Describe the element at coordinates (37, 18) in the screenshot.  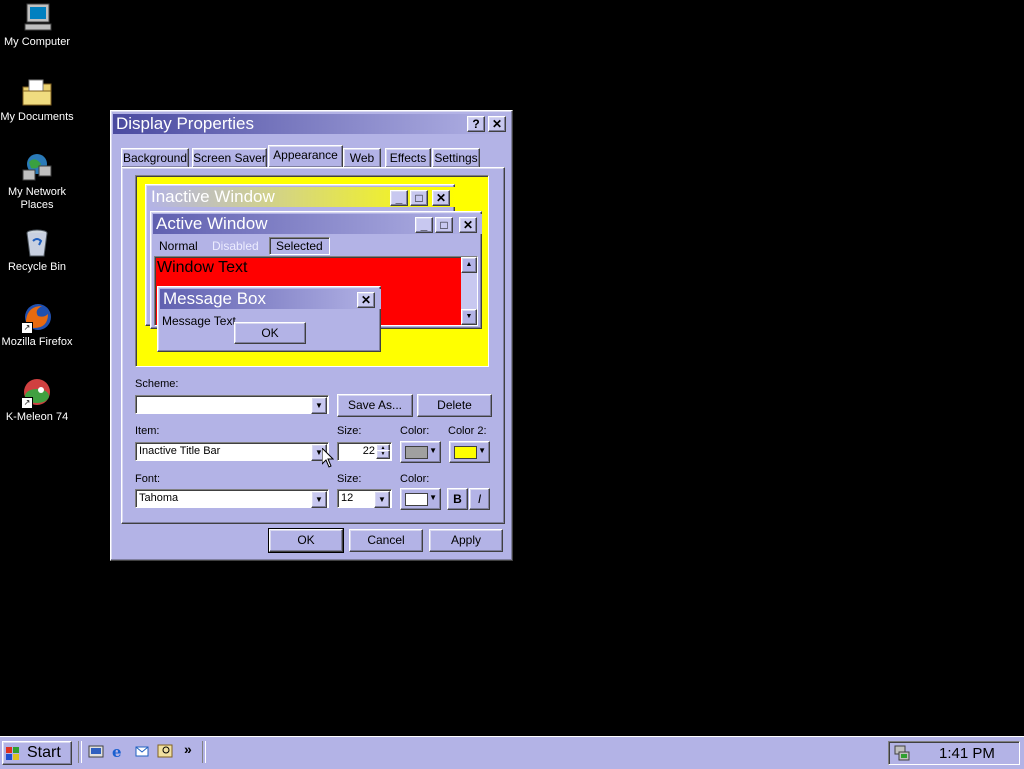
I see `computer-icon` at that location.